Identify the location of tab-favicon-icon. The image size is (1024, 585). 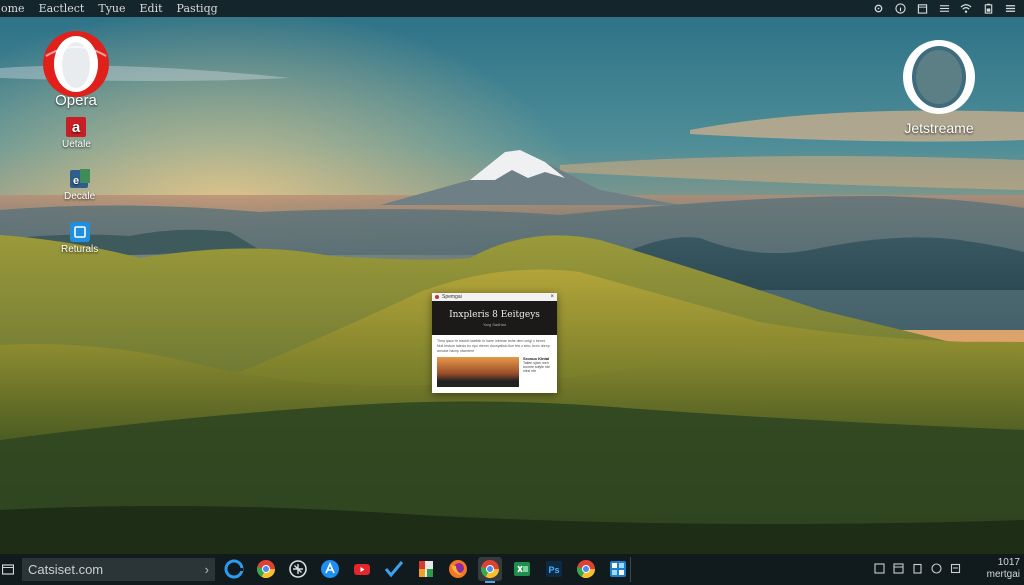
(437, 297).